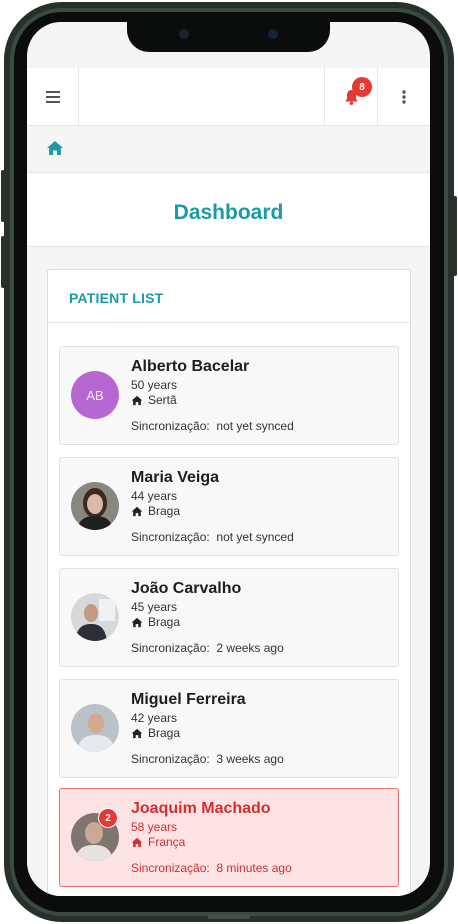 This screenshot has height=924, width=458. I want to click on more-options-button, so click(404, 96).